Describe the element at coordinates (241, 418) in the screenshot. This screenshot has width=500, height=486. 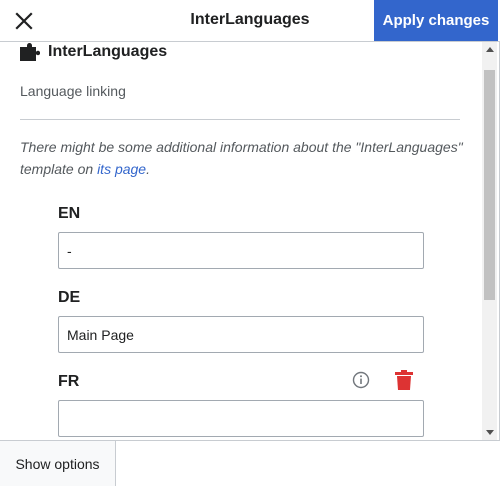
I see `param-input-fr` at that location.